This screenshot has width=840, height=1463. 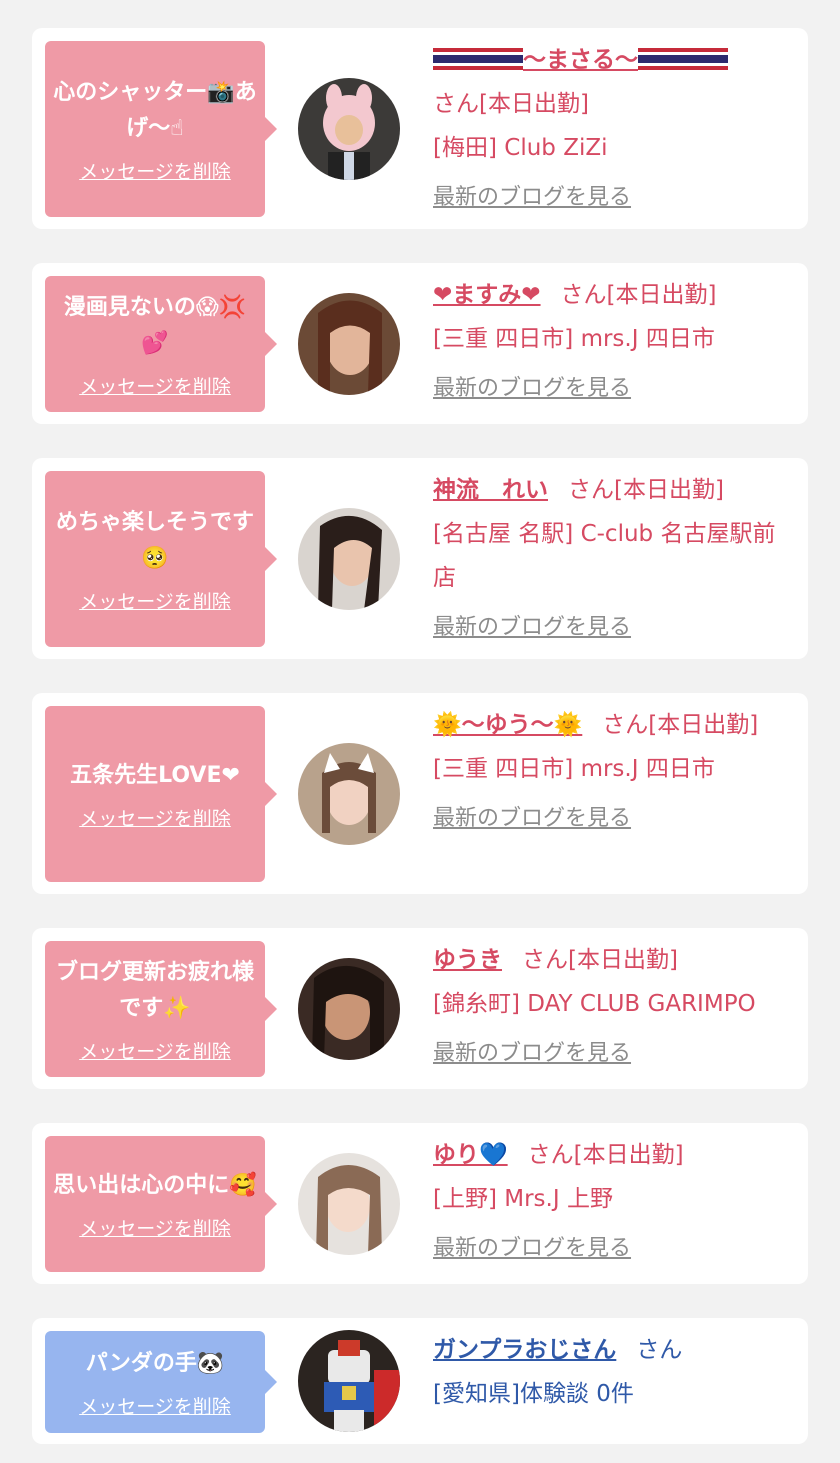 I want to click on message-bubble: 思い出は心の中に🥰 メッセージを削除, so click(x=161, y=1204).